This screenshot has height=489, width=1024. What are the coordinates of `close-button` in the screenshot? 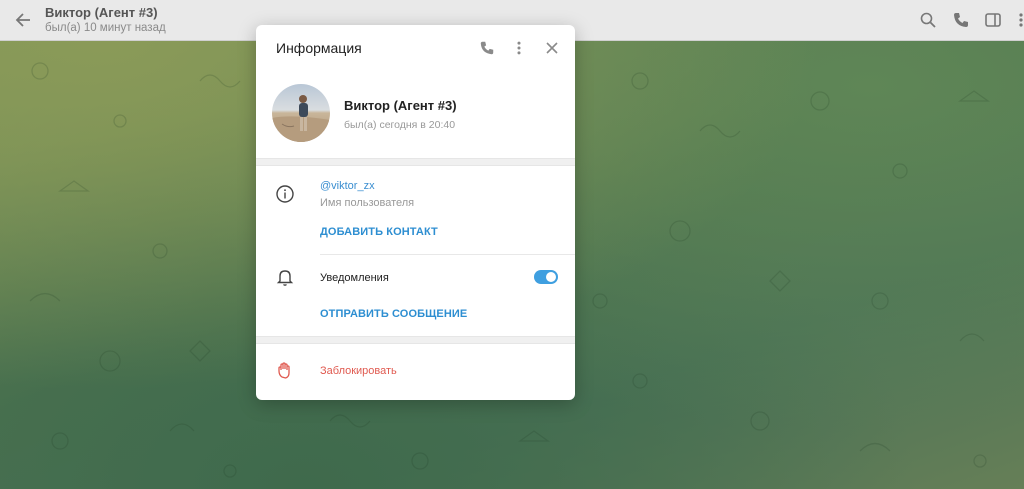 It's located at (552, 48).